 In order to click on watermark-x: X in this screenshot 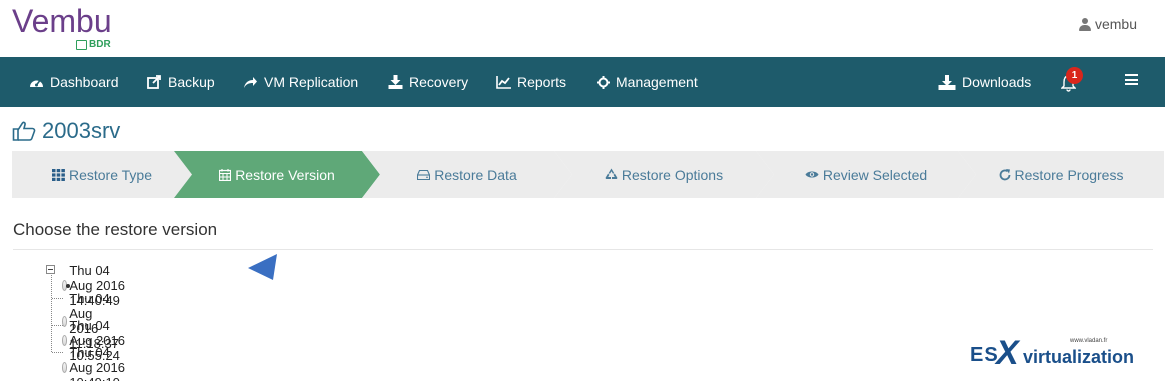, I will do `click(1007, 353)`.